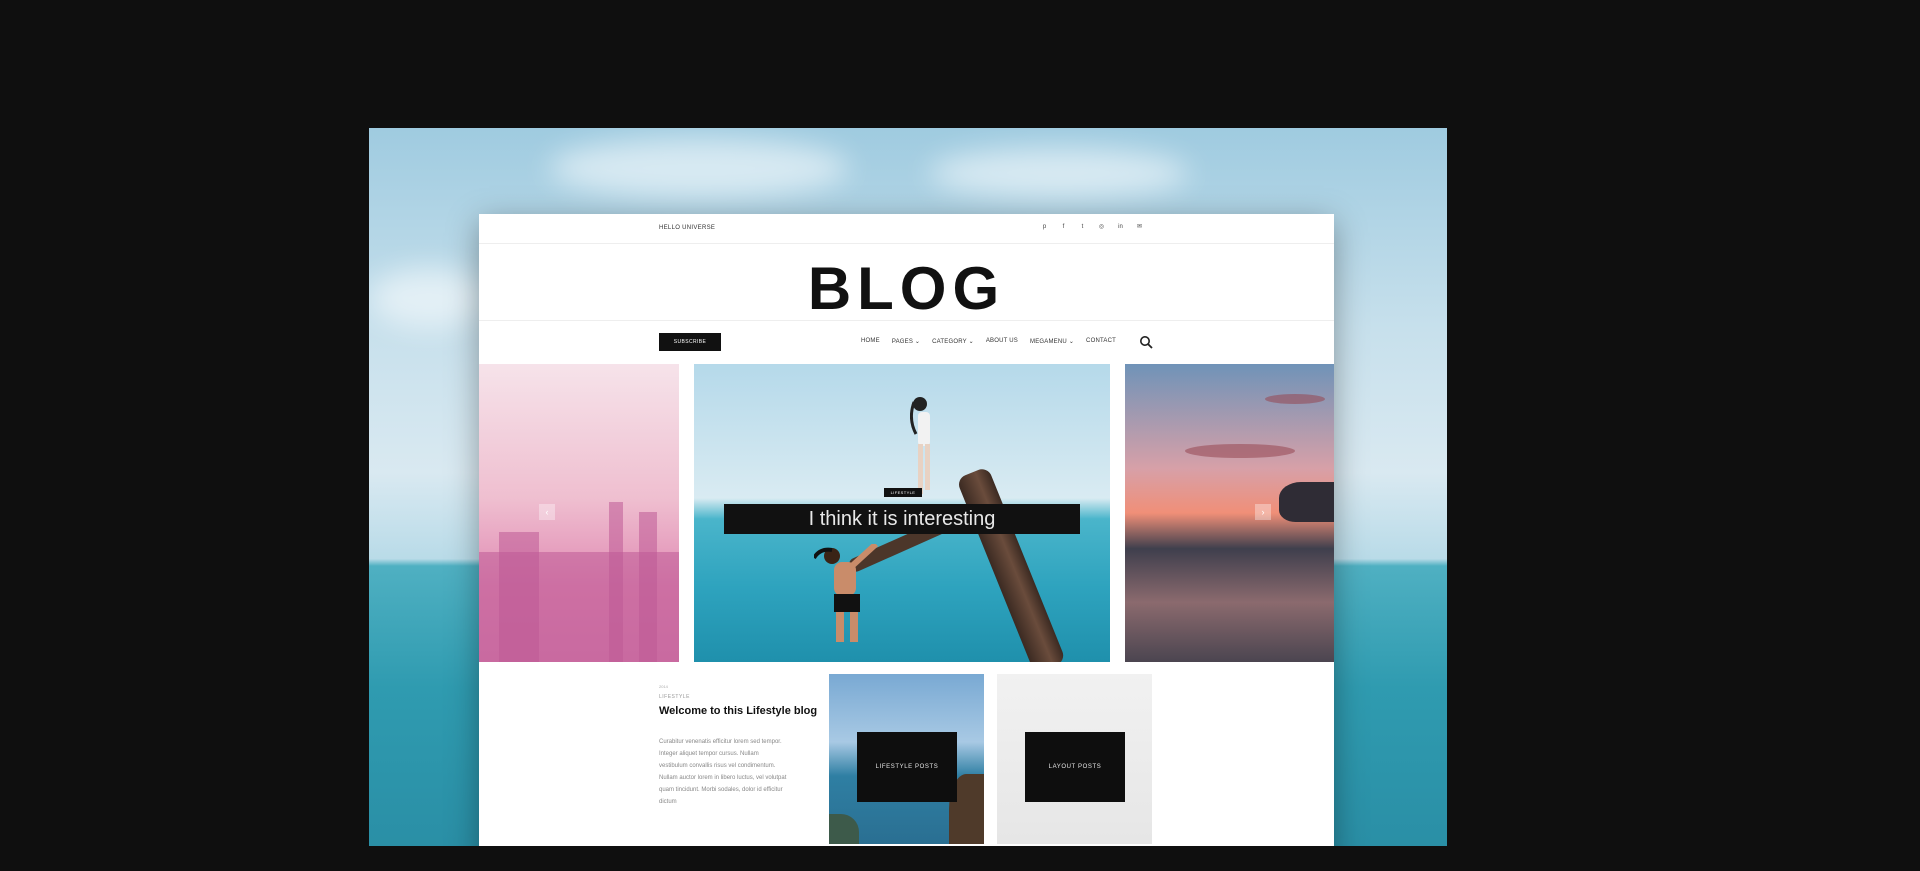 This screenshot has width=1920, height=871. I want to click on hero-headline: I think it is interesting, so click(902, 519).